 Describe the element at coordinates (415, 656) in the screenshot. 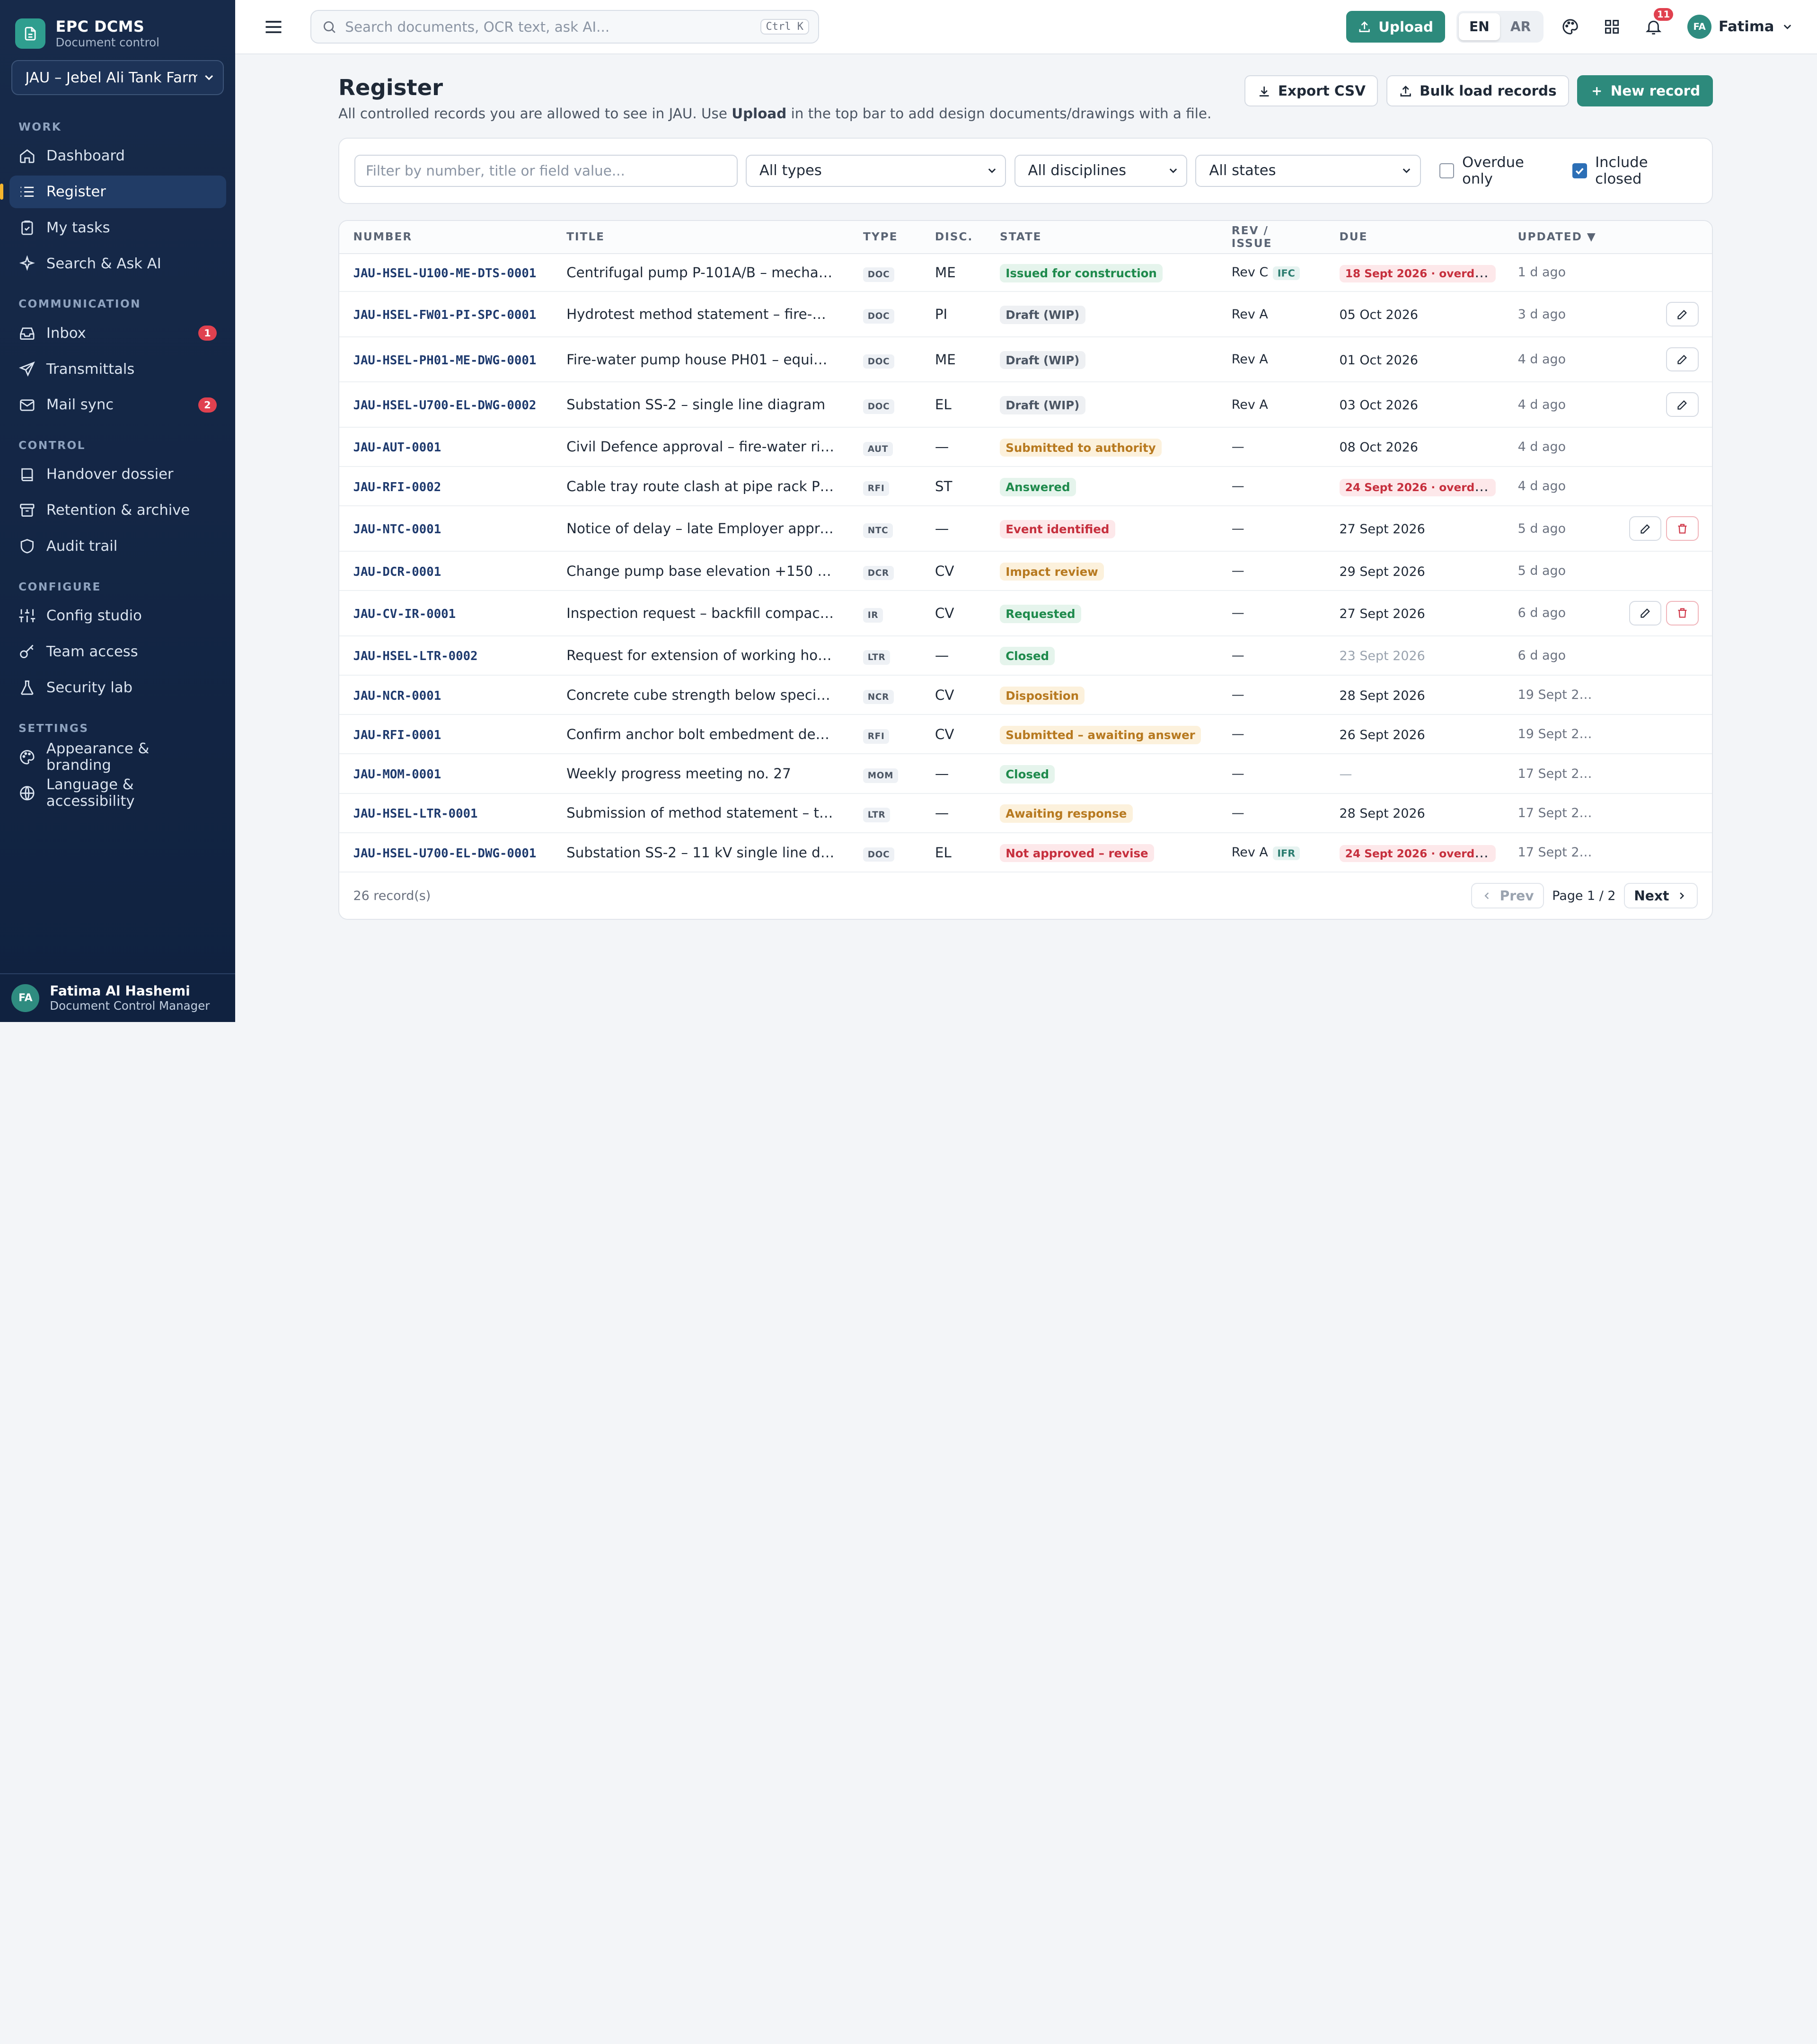

I see `record-number: JAU-HSEL-LTR-0002` at that location.